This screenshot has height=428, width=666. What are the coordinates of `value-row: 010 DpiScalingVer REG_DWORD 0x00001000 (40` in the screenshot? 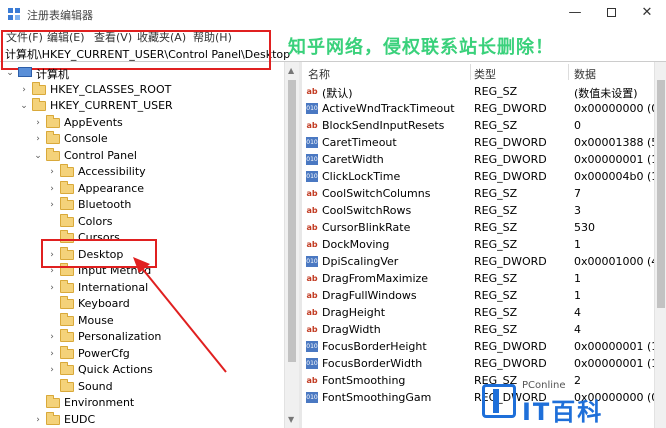 It's located at (478, 261).